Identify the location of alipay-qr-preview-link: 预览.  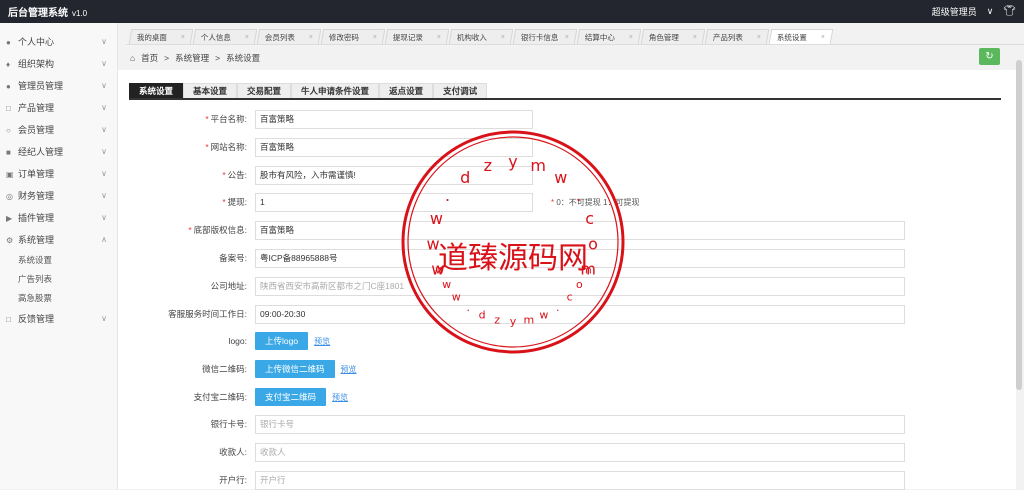
(340, 397).